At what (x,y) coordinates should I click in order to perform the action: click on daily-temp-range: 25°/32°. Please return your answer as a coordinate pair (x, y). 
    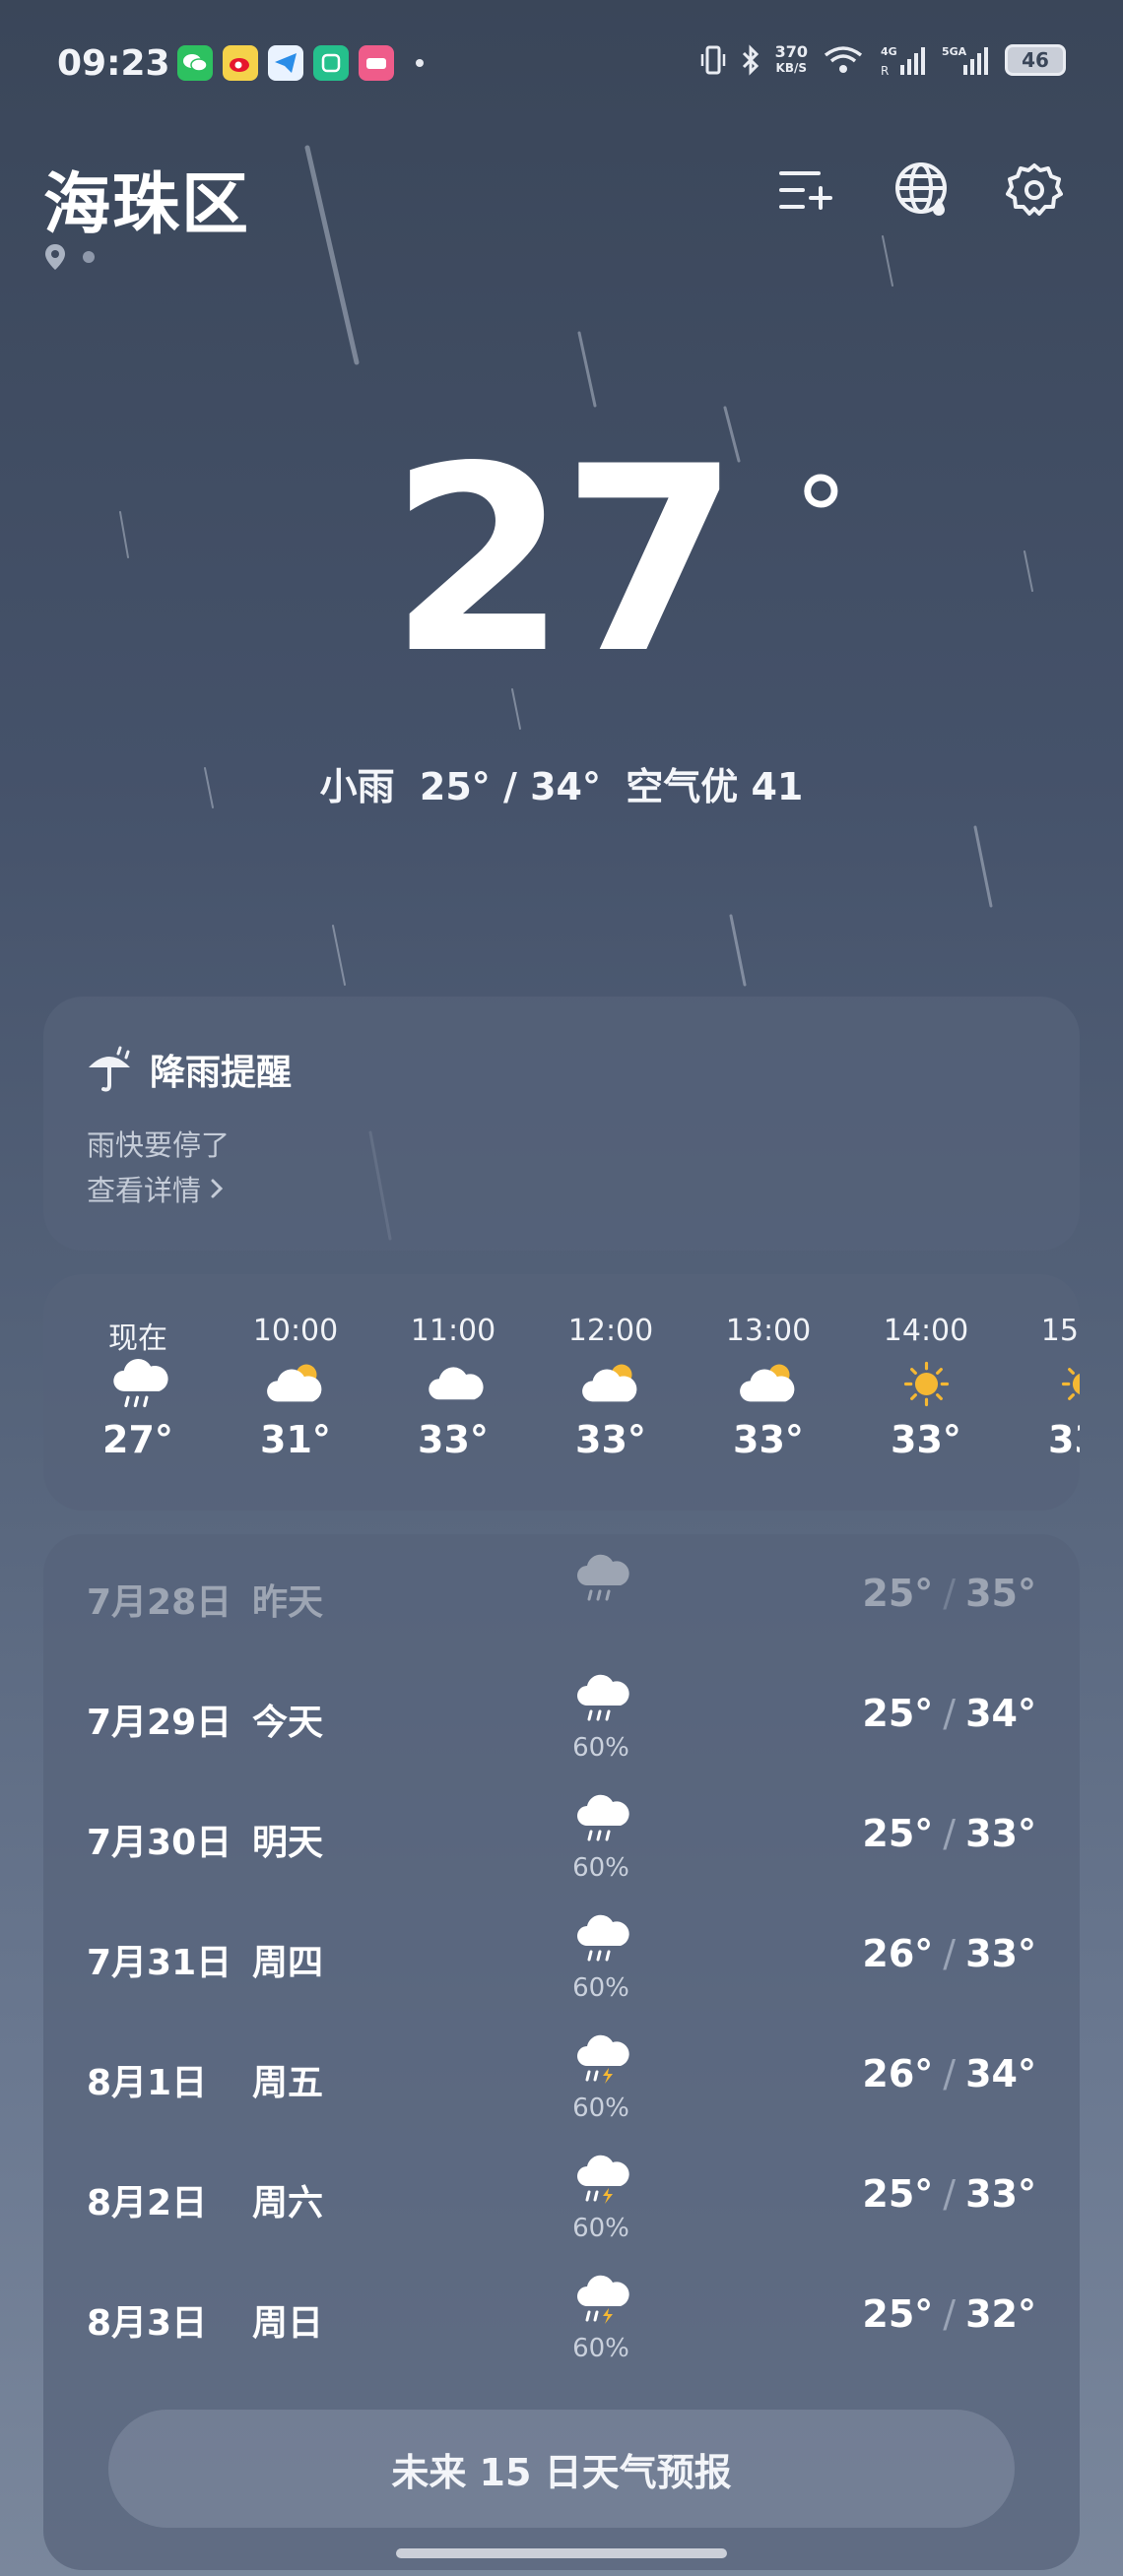
    Looking at the image, I should click on (949, 2314).